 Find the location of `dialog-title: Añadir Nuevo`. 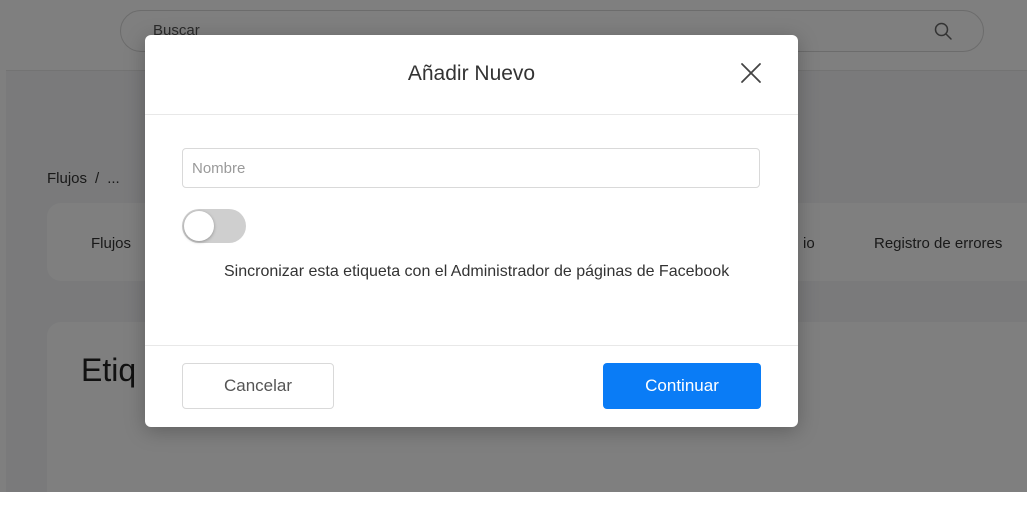

dialog-title: Añadir Nuevo is located at coordinates (471, 73).